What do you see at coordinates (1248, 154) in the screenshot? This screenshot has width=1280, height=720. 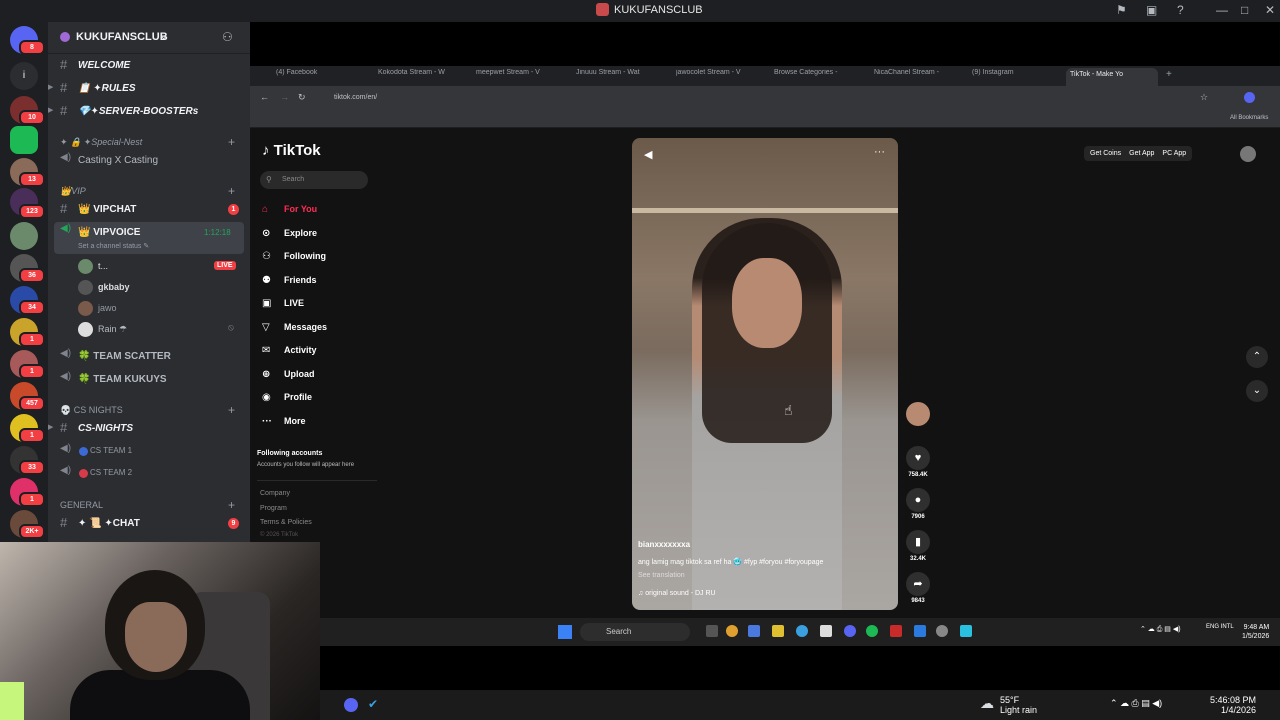 I see `user-avatar` at bounding box center [1248, 154].